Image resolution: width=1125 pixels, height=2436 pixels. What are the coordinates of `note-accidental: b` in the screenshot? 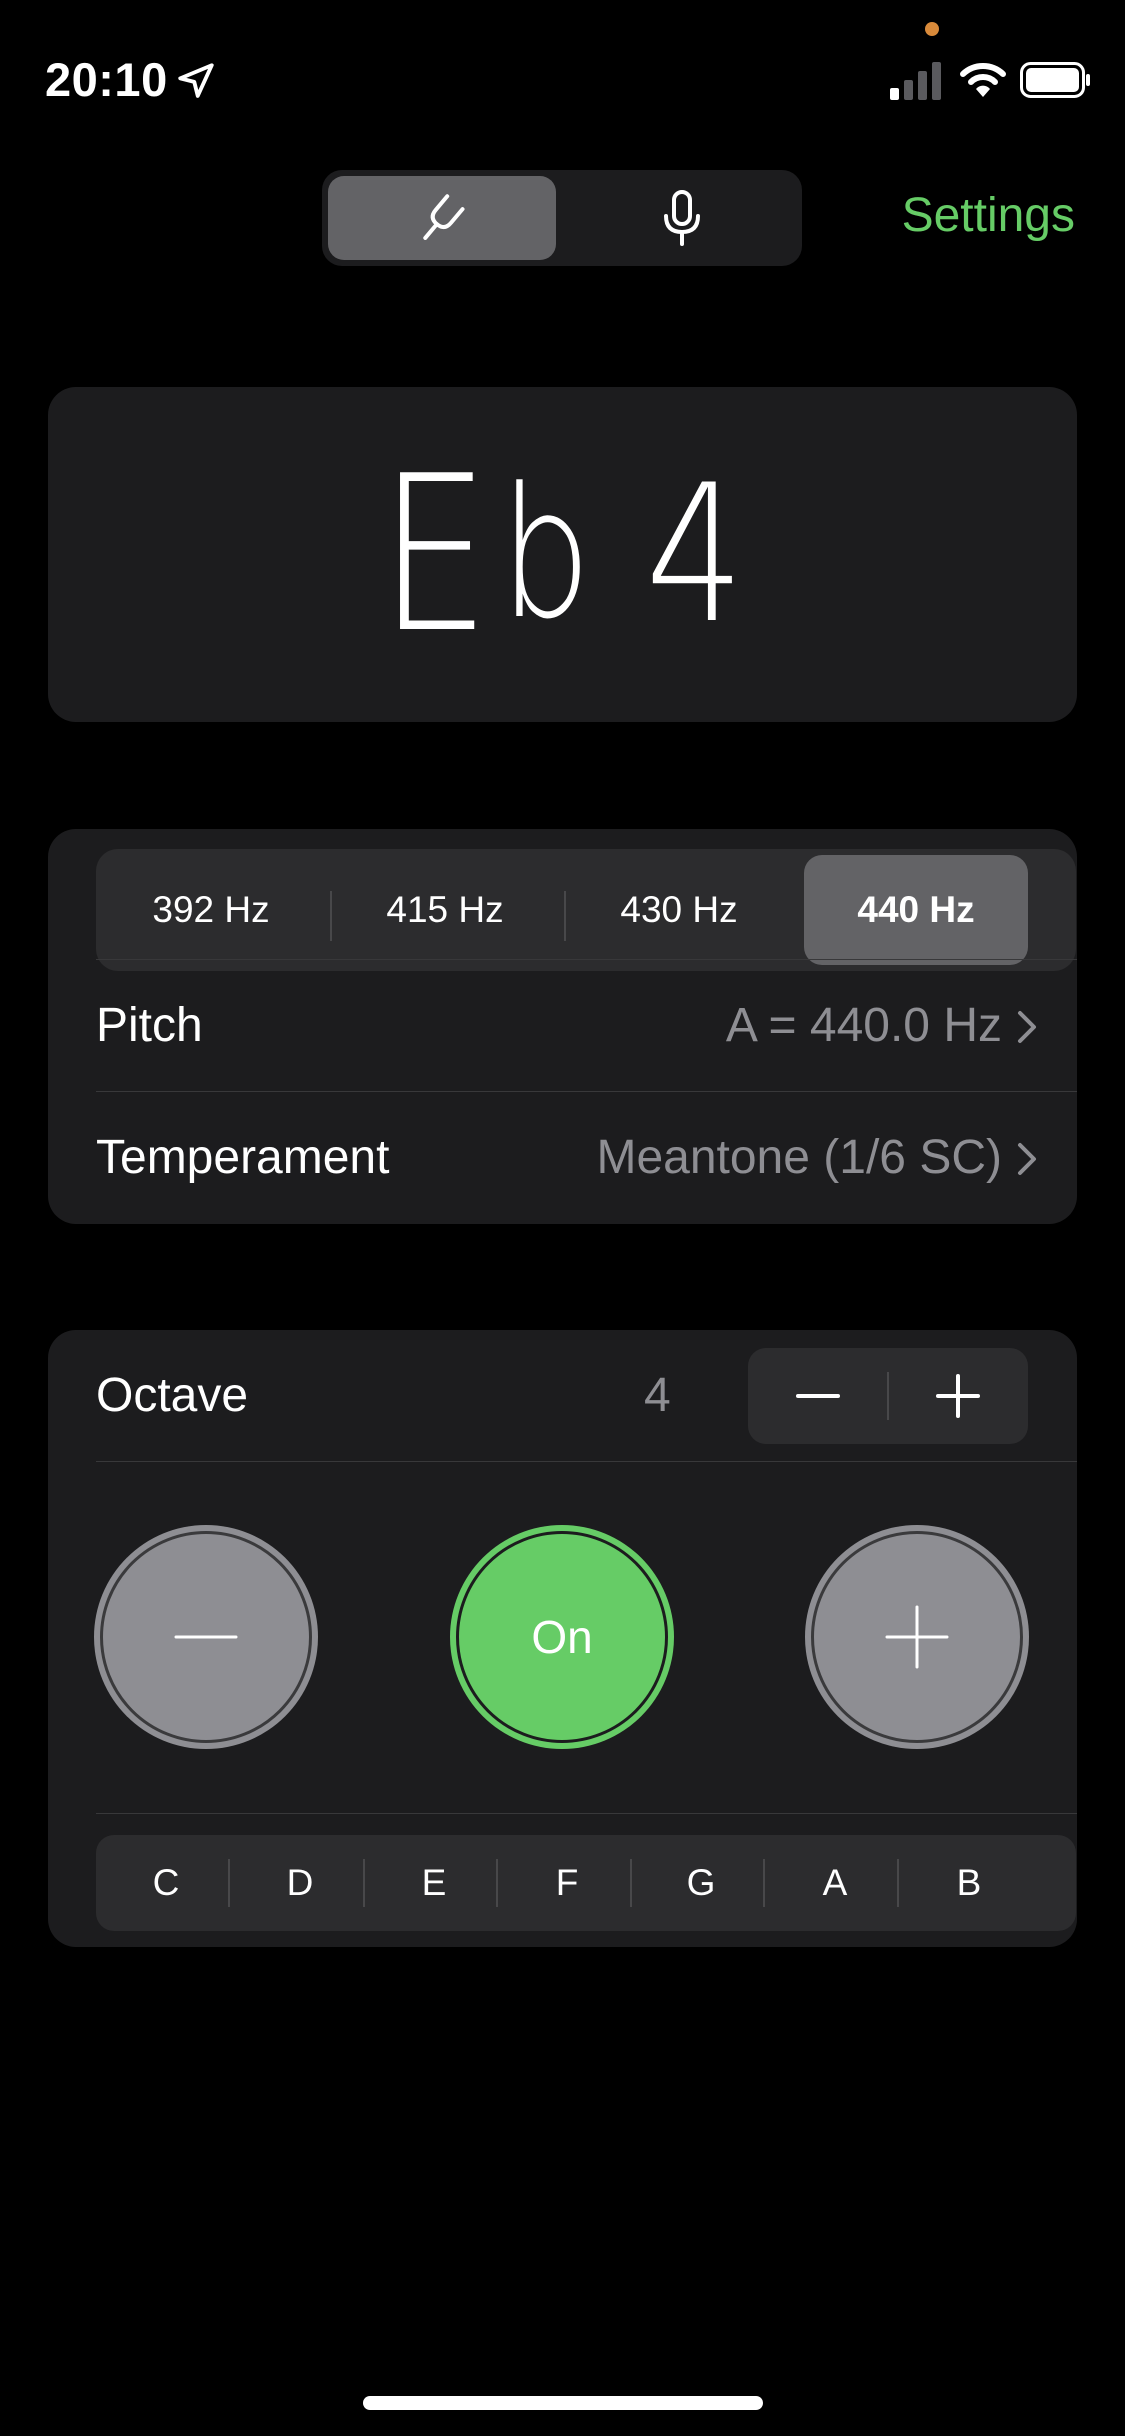 It's located at (547, 554).